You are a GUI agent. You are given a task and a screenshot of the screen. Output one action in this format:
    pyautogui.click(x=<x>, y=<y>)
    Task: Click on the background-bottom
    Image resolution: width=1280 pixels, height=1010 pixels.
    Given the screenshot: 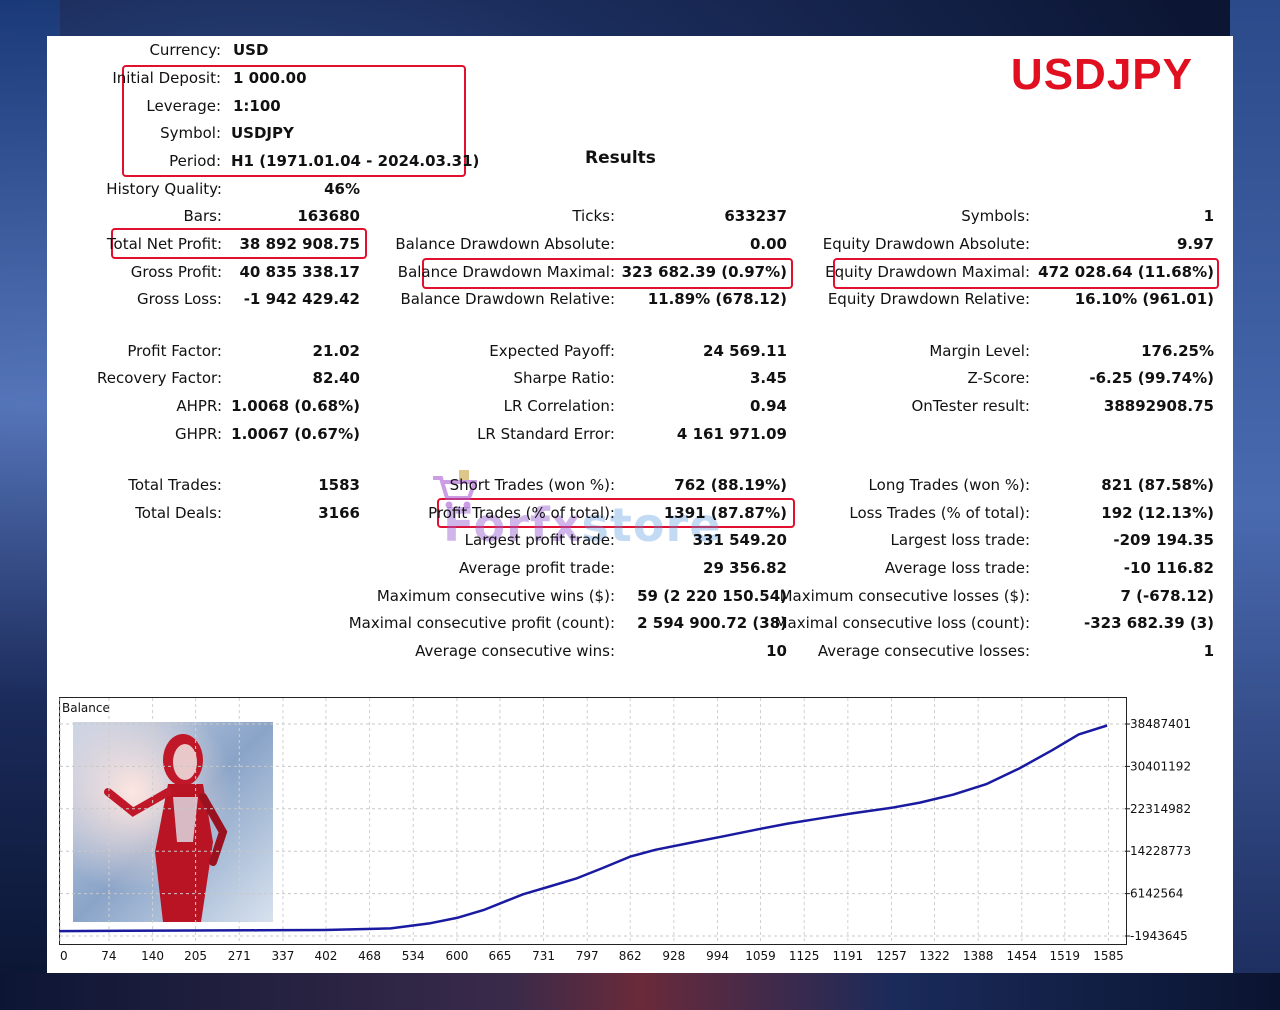 What is the action you would take?
    pyautogui.click(x=640, y=991)
    